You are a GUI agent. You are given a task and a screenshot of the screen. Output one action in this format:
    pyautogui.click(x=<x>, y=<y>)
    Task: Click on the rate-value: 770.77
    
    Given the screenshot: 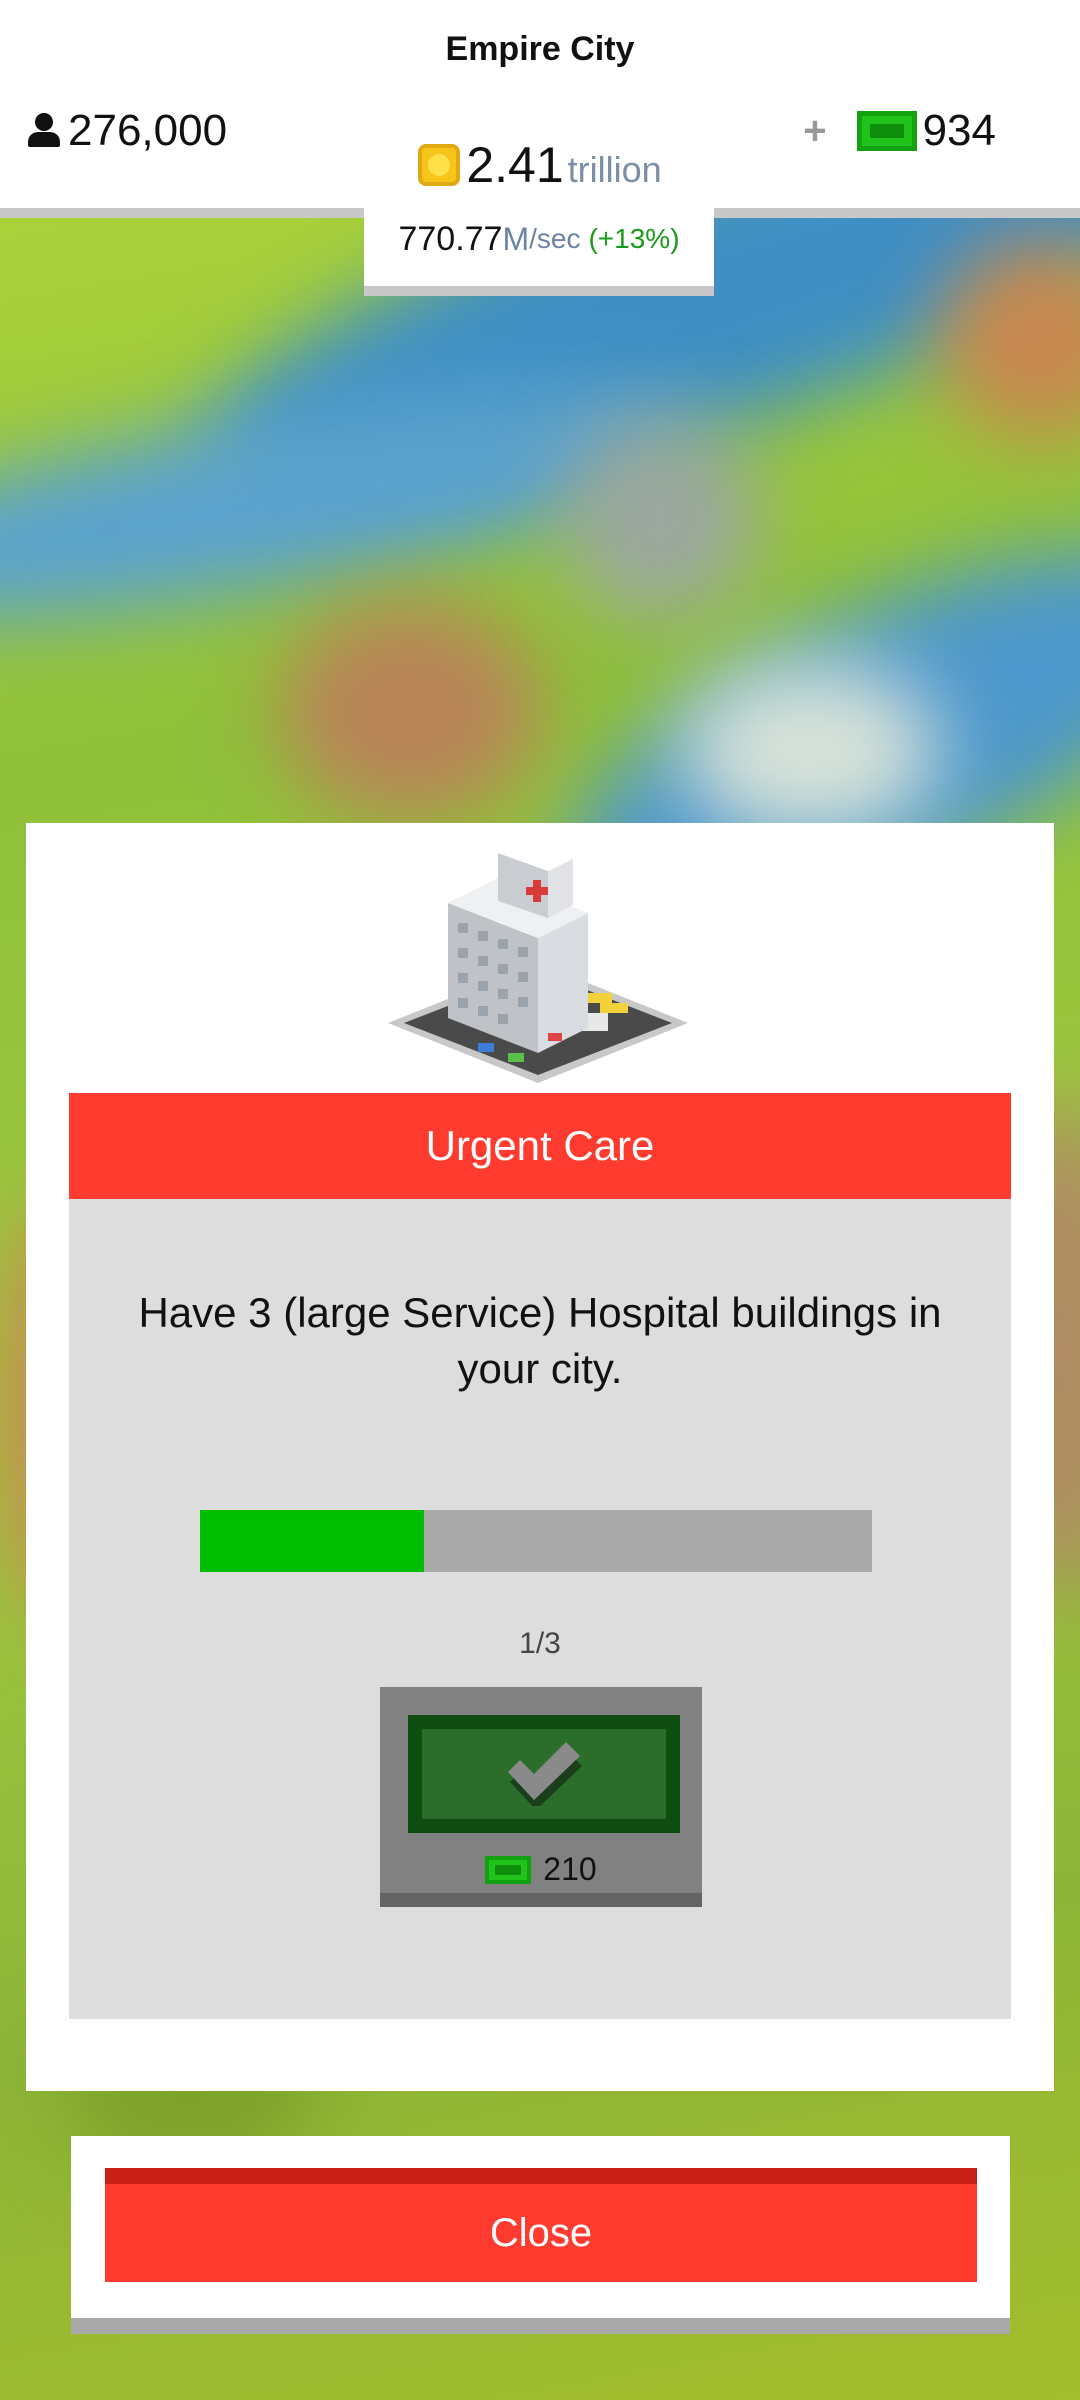 What is the action you would take?
    pyautogui.click(x=450, y=238)
    